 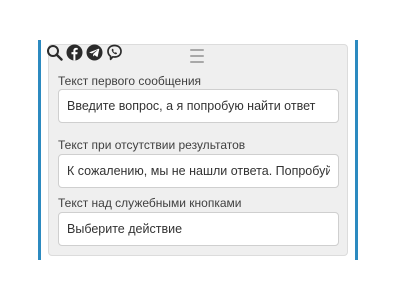 What do you see at coordinates (198, 171) in the screenshot?
I see `no-results-input` at bounding box center [198, 171].